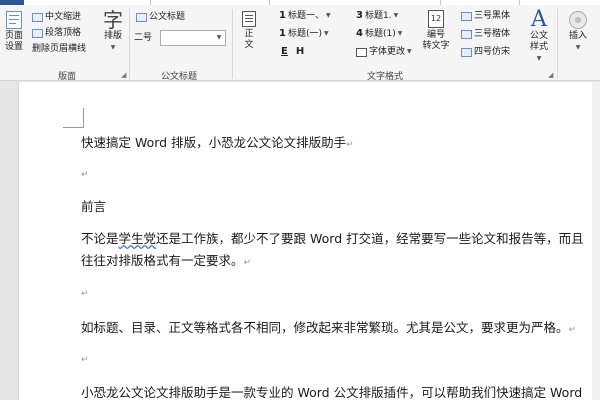 This screenshot has width=600, height=400. What do you see at coordinates (141, 17) in the screenshot?
I see `title-style-icon` at bounding box center [141, 17].